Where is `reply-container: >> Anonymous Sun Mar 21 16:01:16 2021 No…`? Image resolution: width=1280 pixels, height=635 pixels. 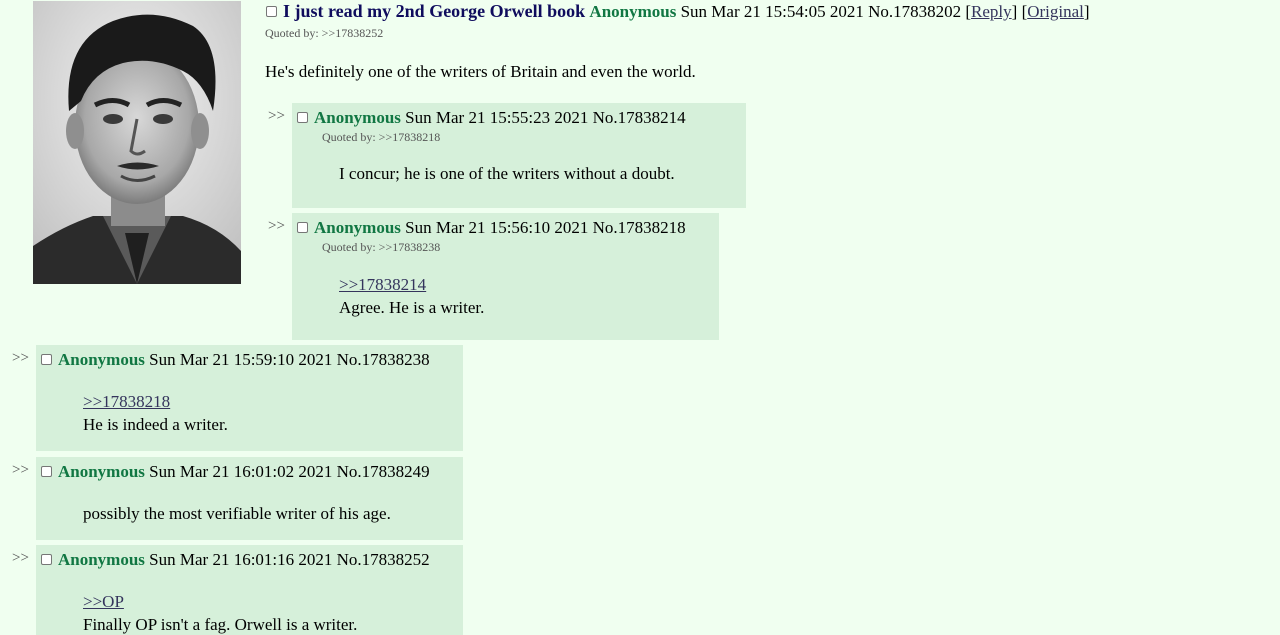 reply-container: >> Anonymous Sun Mar 21 16:01:16 2021 No… is located at coordinates (237, 590).